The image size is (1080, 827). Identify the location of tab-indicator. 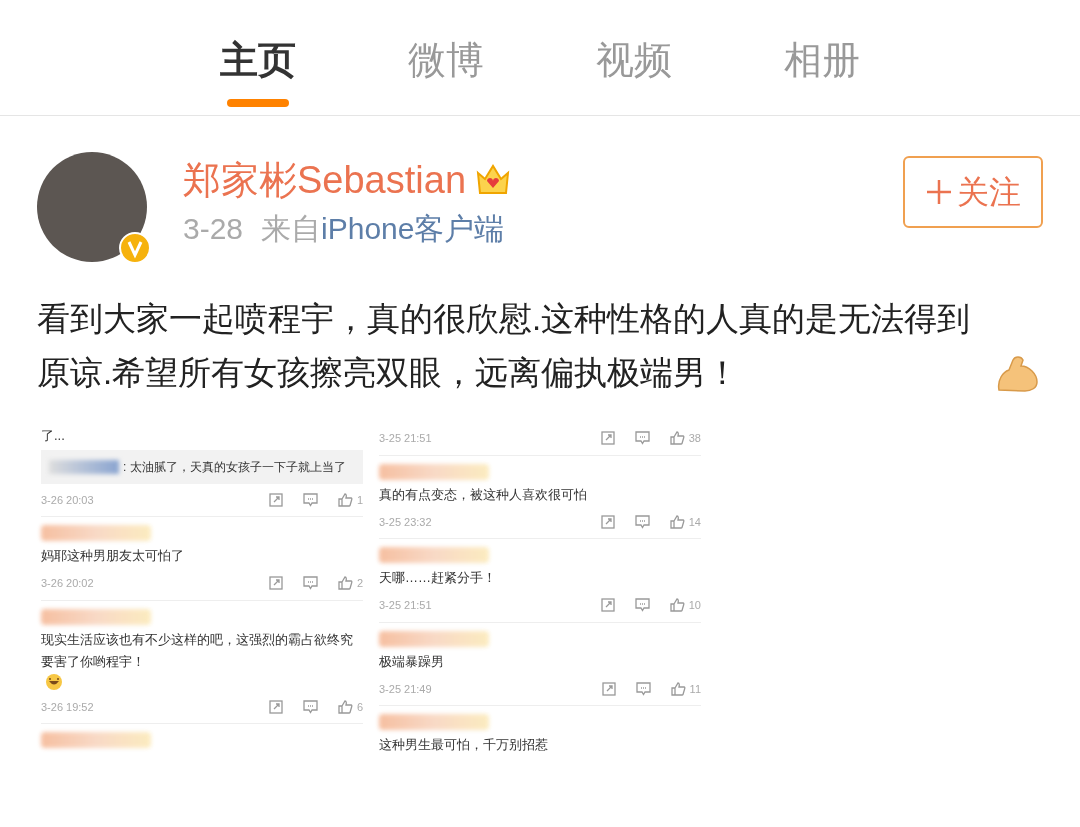
(258, 103).